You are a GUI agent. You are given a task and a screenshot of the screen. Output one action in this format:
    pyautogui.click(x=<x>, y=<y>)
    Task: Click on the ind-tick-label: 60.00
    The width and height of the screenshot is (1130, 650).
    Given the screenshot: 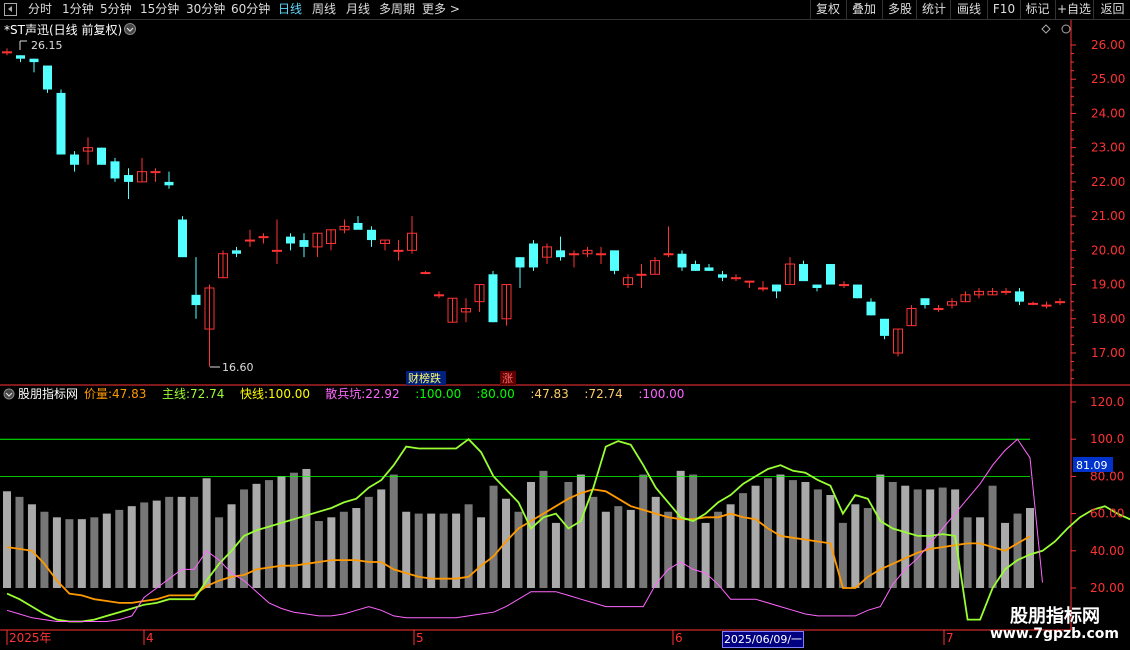 What is the action you would take?
    pyautogui.click(x=1107, y=514)
    